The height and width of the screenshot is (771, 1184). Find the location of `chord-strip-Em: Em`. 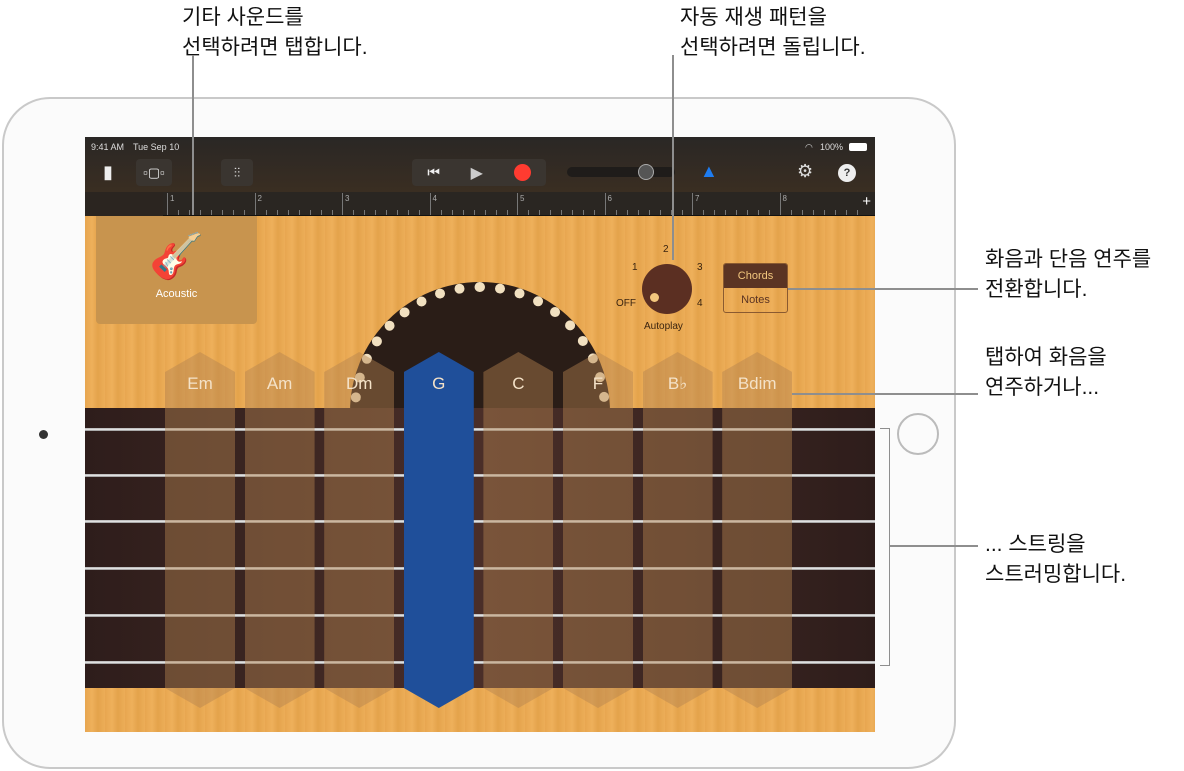

chord-strip-Em: Em is located at coordinates (200, 530).